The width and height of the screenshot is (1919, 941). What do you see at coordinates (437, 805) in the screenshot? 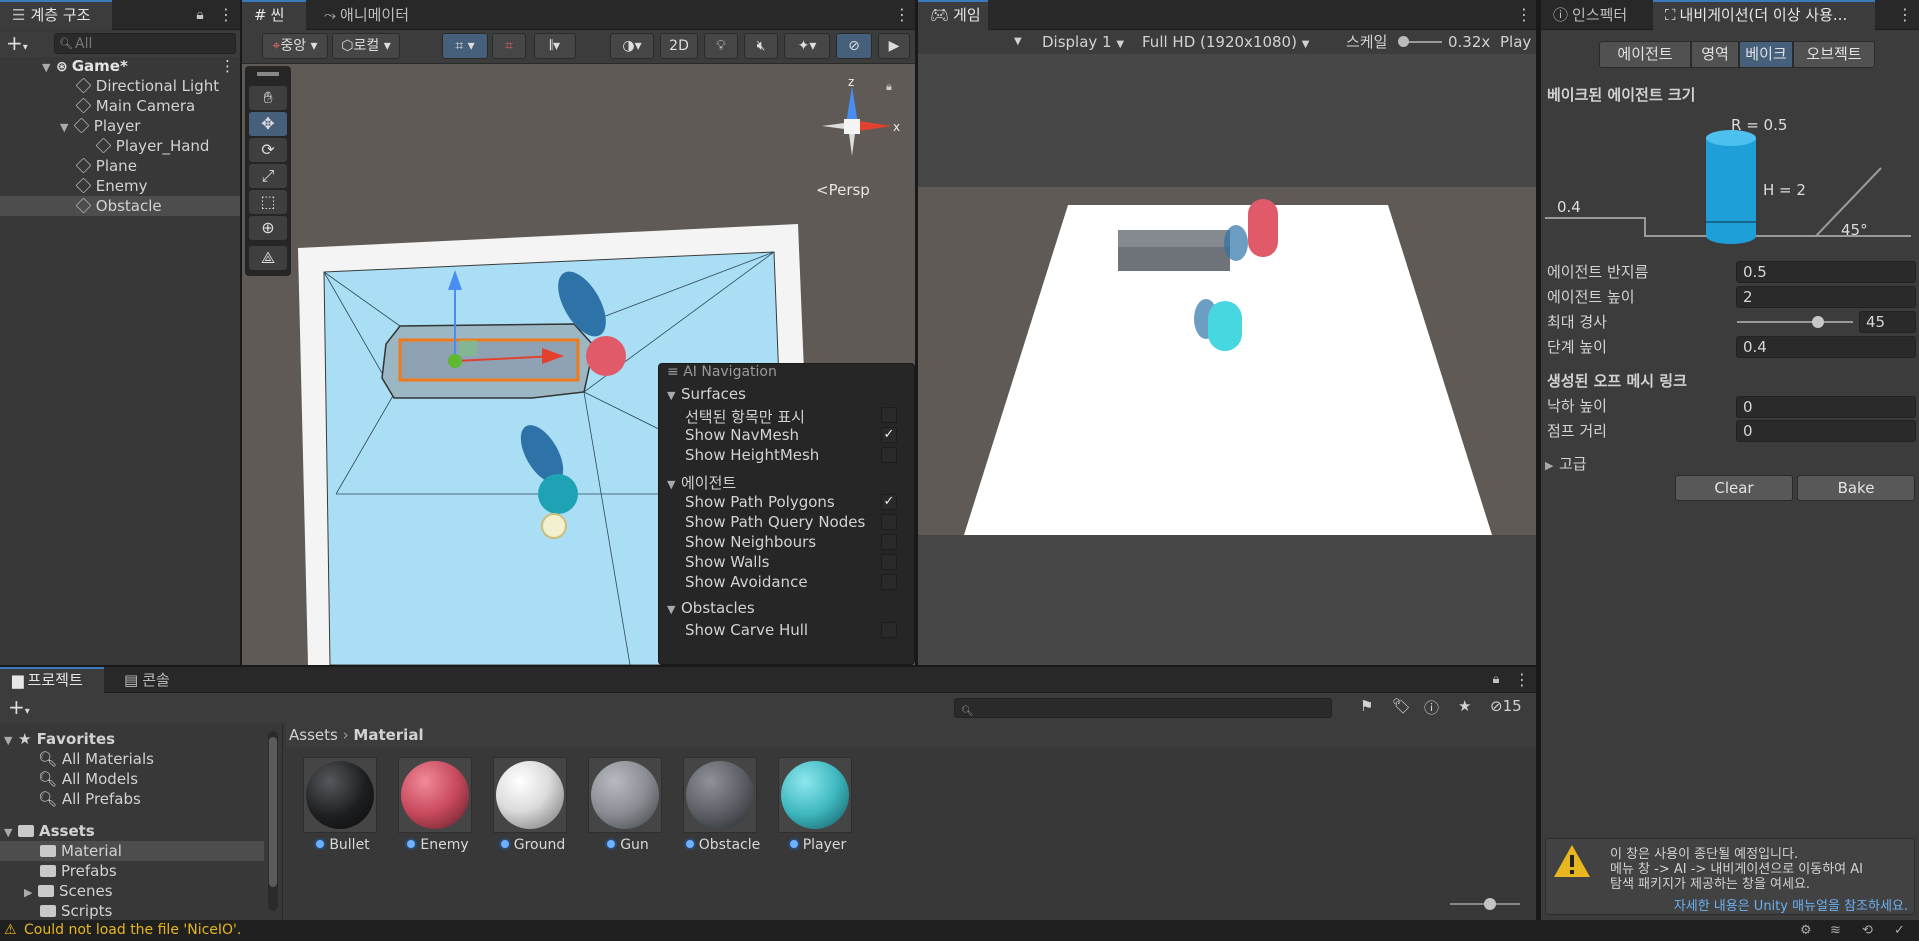
I see `material-item: Enemy` at bounding box center [437, 805].